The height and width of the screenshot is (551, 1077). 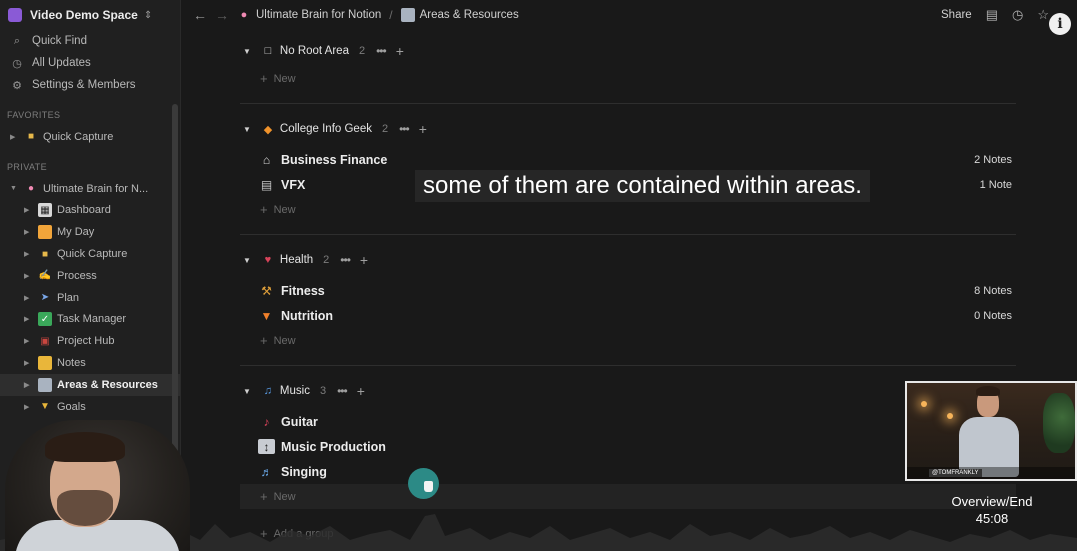 What do you see at coordinates (628, 315) in the screenshot?
I see `list-item: ▼ Nutrition 0 Notes` at bounding box center [628, 315].